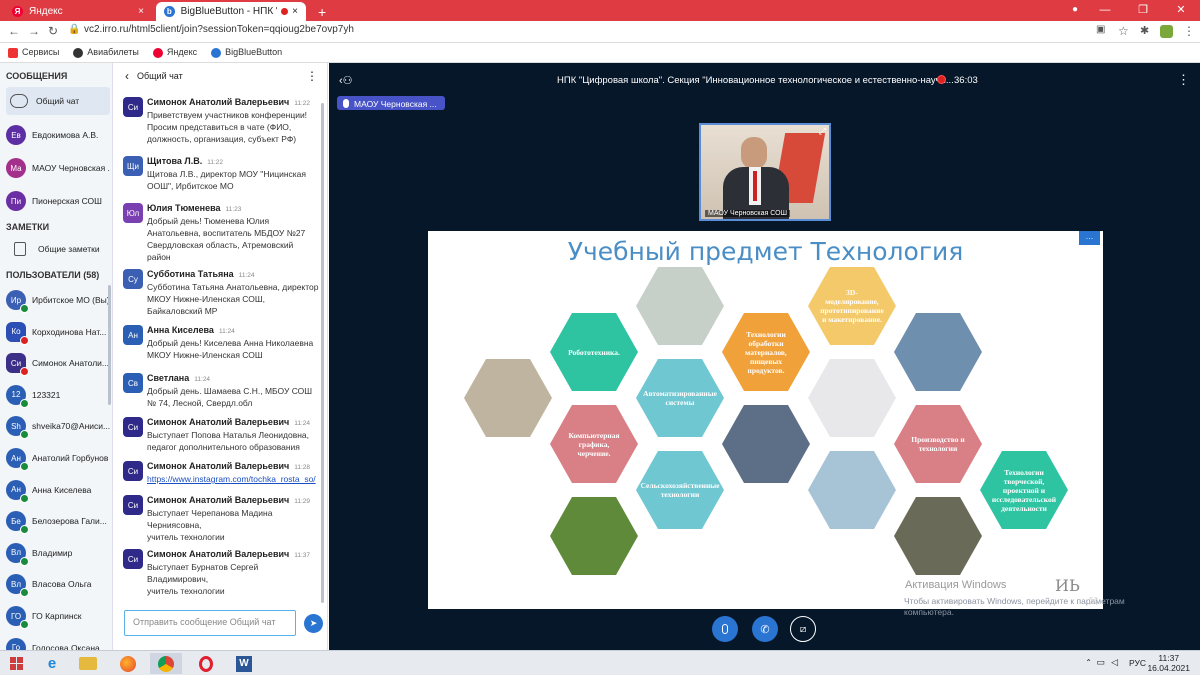  Describe the element at coordinates (206, 663) in the screenshot. I see `taskbar-opera` at that location.